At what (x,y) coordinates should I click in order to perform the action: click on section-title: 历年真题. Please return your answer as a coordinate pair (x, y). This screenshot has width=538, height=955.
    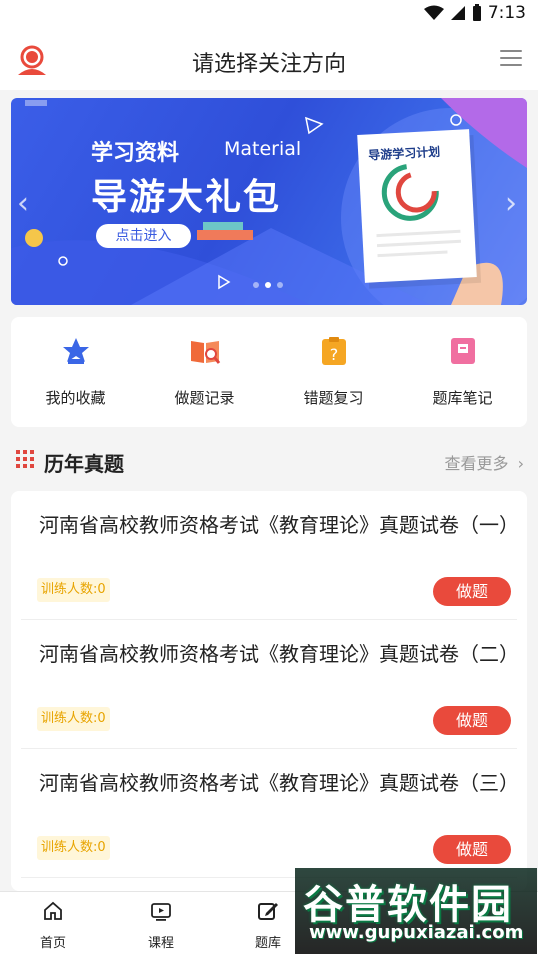
    Looking at the image, I should click on (84, 464).